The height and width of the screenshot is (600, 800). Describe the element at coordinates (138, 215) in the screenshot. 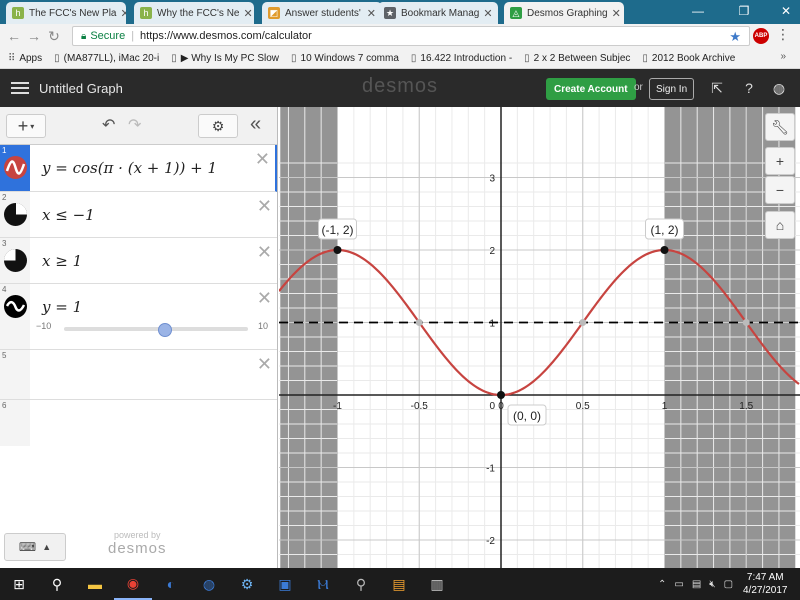

I see `expression-row: 2x ≤ −1 ✕` at that location.